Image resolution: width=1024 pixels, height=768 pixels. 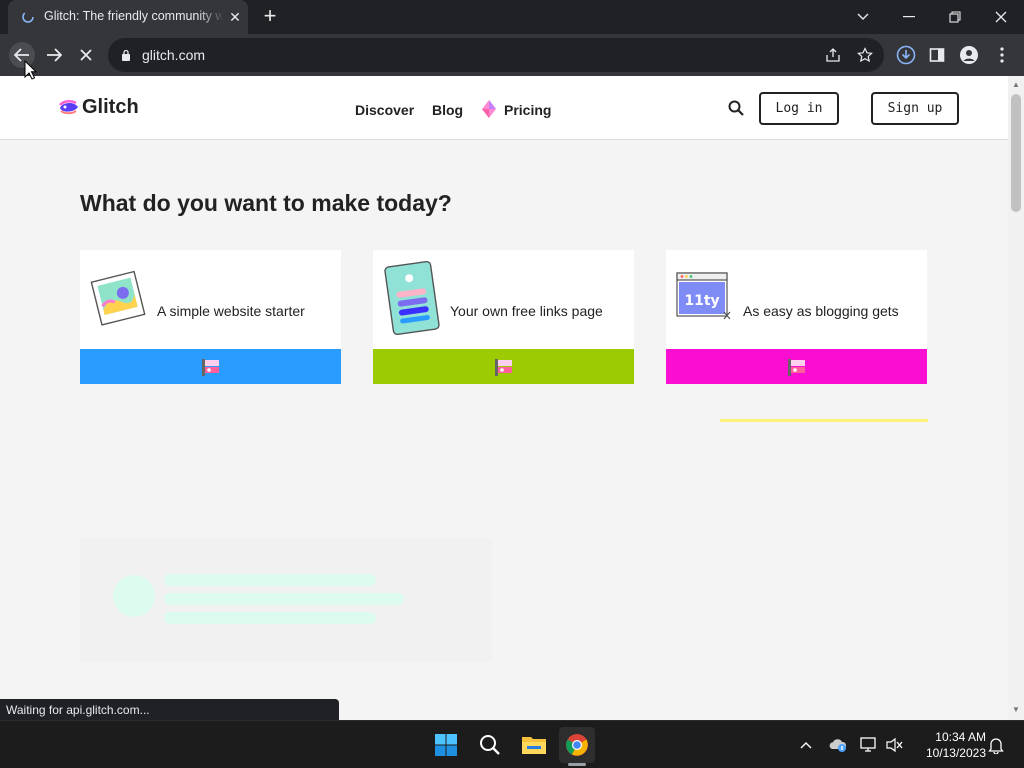 I want to click on glitch-fish-logo-icon, so click(x=68, y=106).